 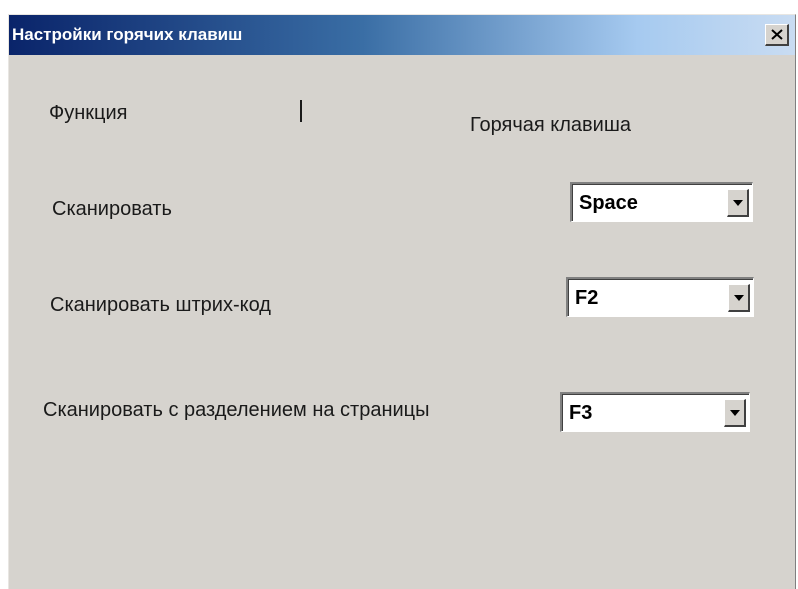 I want to click on scan-label: Сканировать, so click(x=112, y=209).